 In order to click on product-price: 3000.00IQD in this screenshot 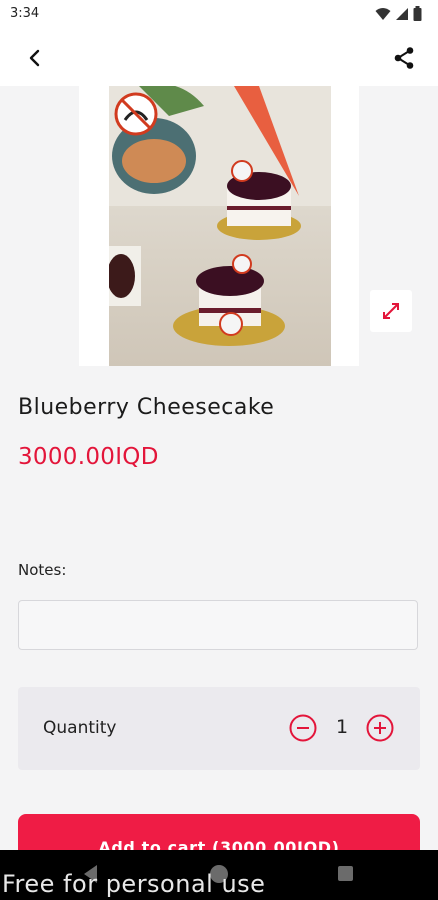, I will do `click(88, 457)`.